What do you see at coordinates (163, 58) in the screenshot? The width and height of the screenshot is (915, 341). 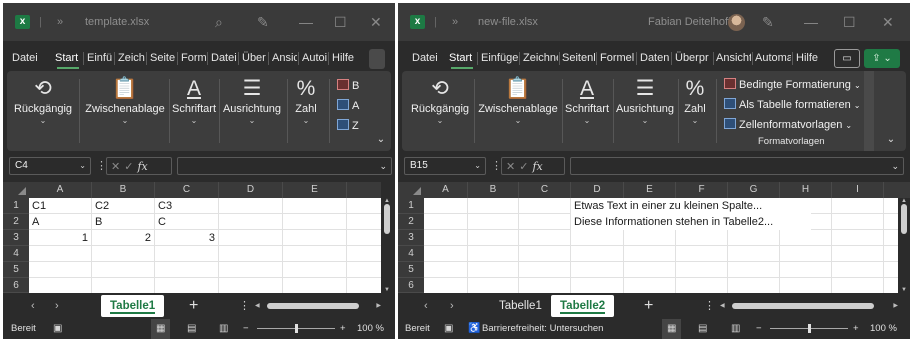 I see `menu-seitenlayout: Seite` at bounding box center [163, 58].